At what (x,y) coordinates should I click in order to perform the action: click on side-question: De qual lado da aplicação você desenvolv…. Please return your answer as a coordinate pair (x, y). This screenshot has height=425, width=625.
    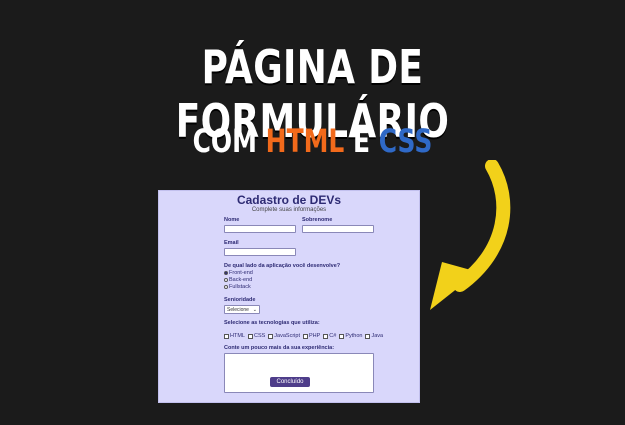
    Looking at the image, I should click on (282, 266).